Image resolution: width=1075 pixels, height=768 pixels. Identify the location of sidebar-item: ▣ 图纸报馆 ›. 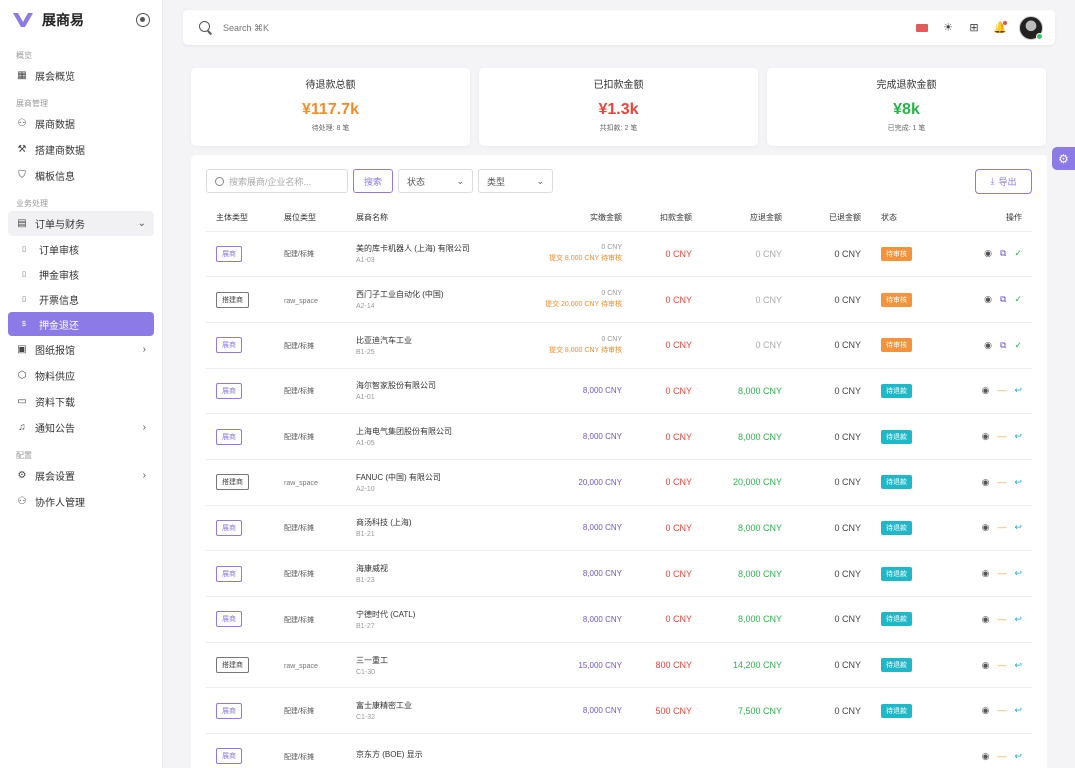
(81, 349).